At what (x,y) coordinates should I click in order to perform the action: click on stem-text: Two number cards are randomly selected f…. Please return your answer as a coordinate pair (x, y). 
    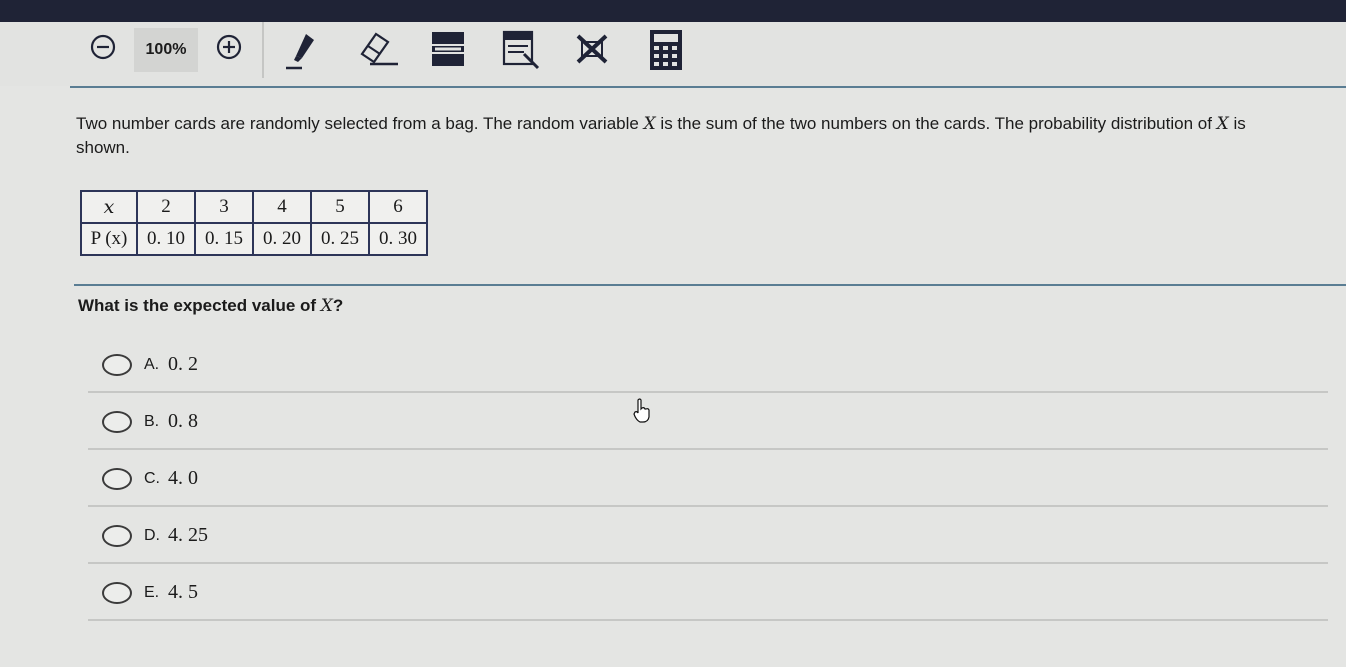
    Looking at the image, I should click on (360, 123).